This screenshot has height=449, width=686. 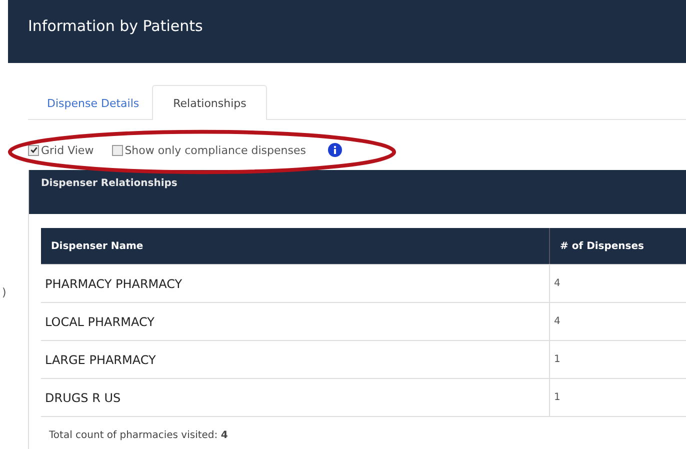 I want to click on column-header: Dispenser Name, so click(x=97, y=247).